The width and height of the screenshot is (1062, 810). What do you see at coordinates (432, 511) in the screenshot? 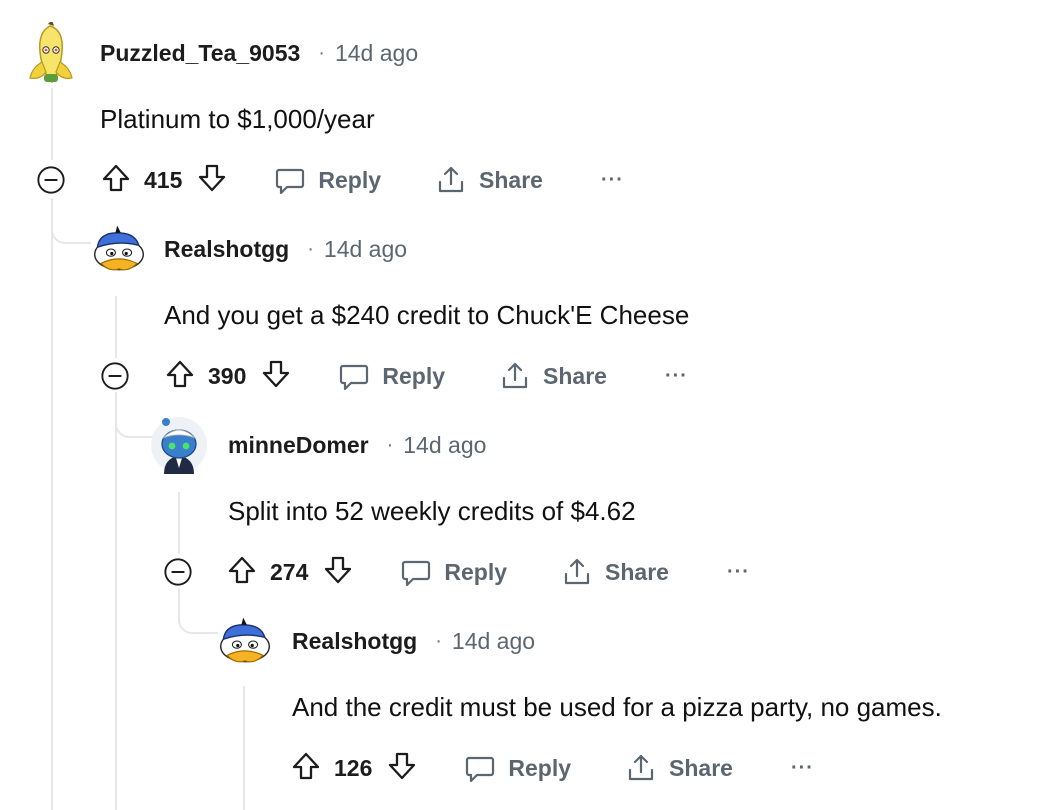
I see `comment-body: Split into 52 weekly credits of $4.62` at bounding box center [432, 511].